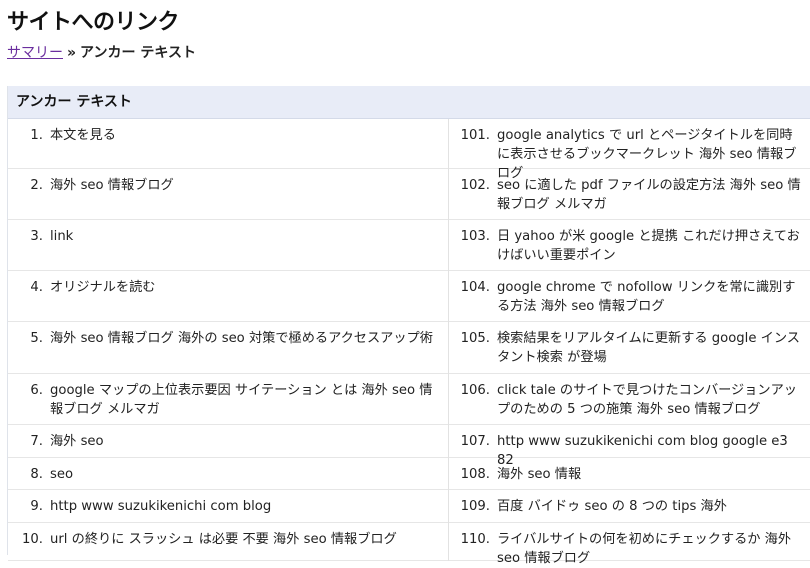 The width and height of the screenshot is (810, 568). I want to click on item-number: 7., so click(36, 441).